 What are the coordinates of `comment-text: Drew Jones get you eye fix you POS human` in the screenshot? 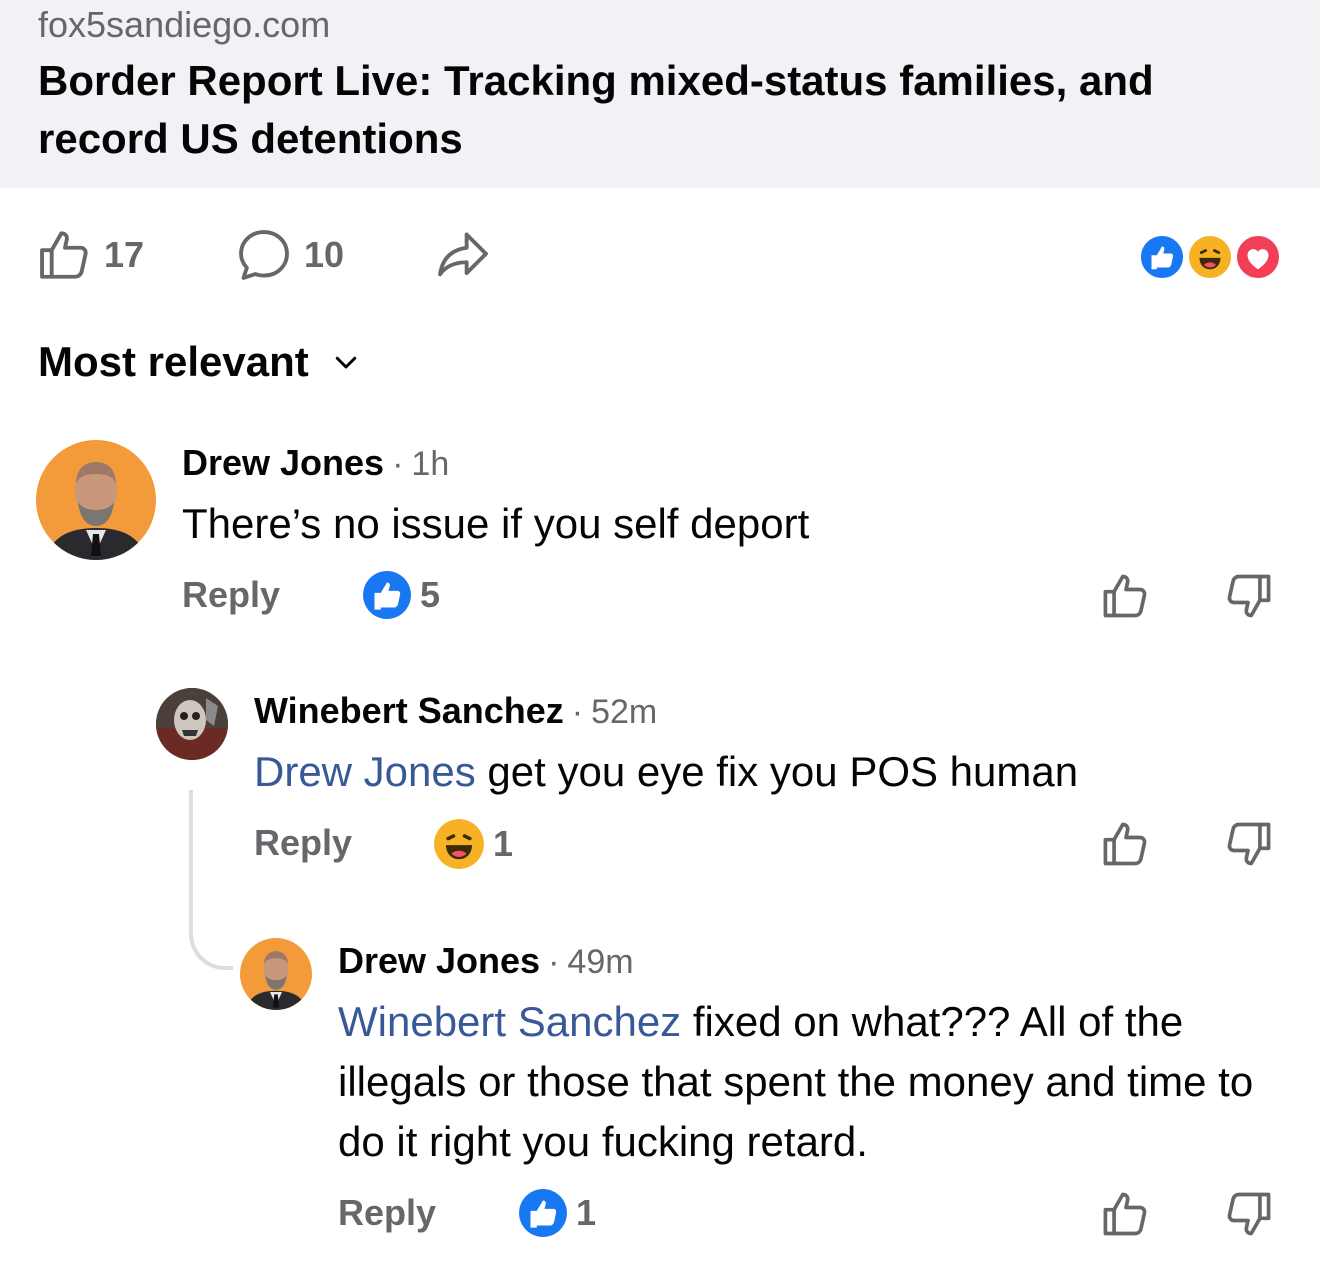 It's located at (759, 772).